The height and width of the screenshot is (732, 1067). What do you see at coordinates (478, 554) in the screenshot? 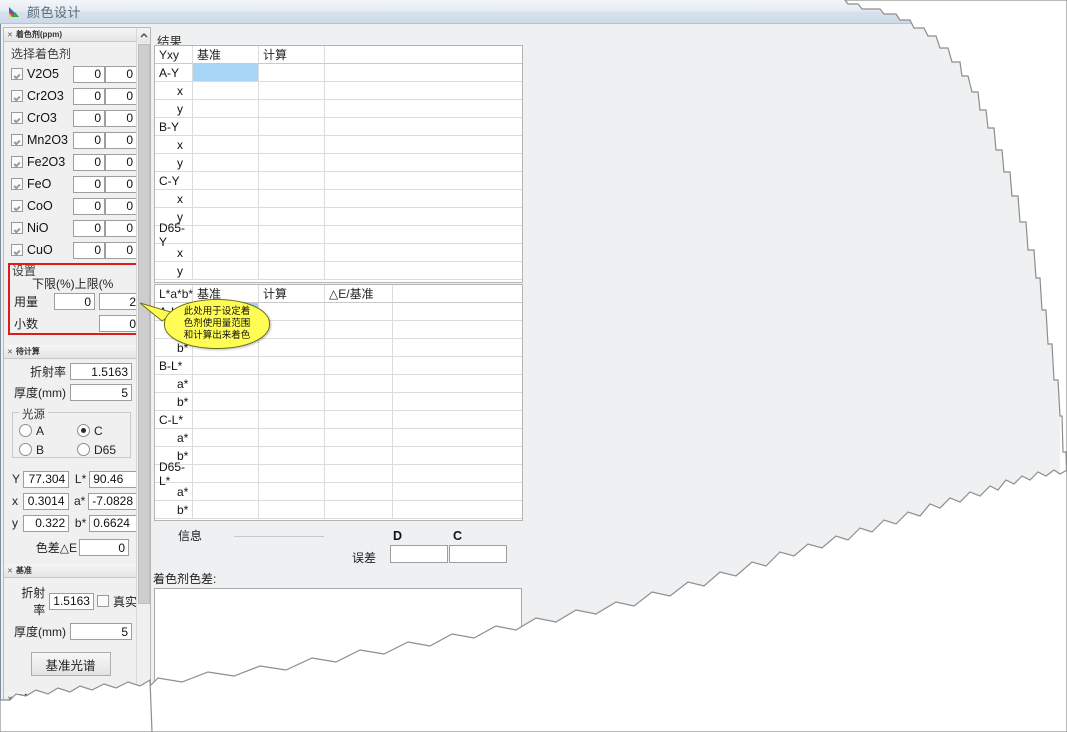
I see `error-c-input` at bounding box center [478, 554].